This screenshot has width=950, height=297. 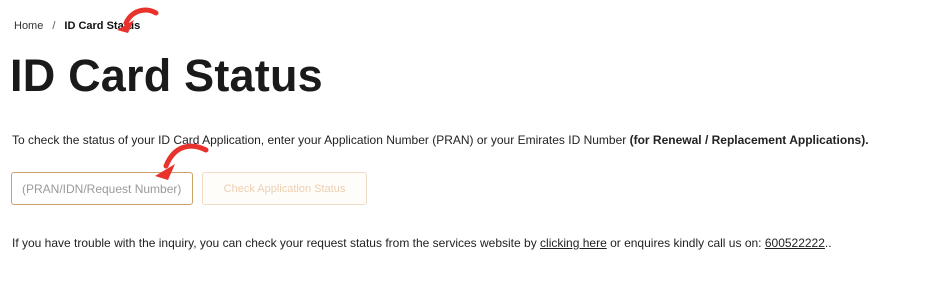 I want to click on help-suffix: .., so click(x=828, y=243).